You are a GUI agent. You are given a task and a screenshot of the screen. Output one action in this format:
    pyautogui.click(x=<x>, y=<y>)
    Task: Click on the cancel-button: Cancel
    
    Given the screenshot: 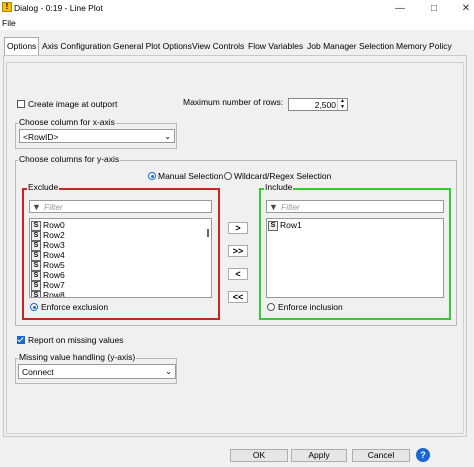 What is the action you would take?
    pyautogui.click(x=381, y=455)
    